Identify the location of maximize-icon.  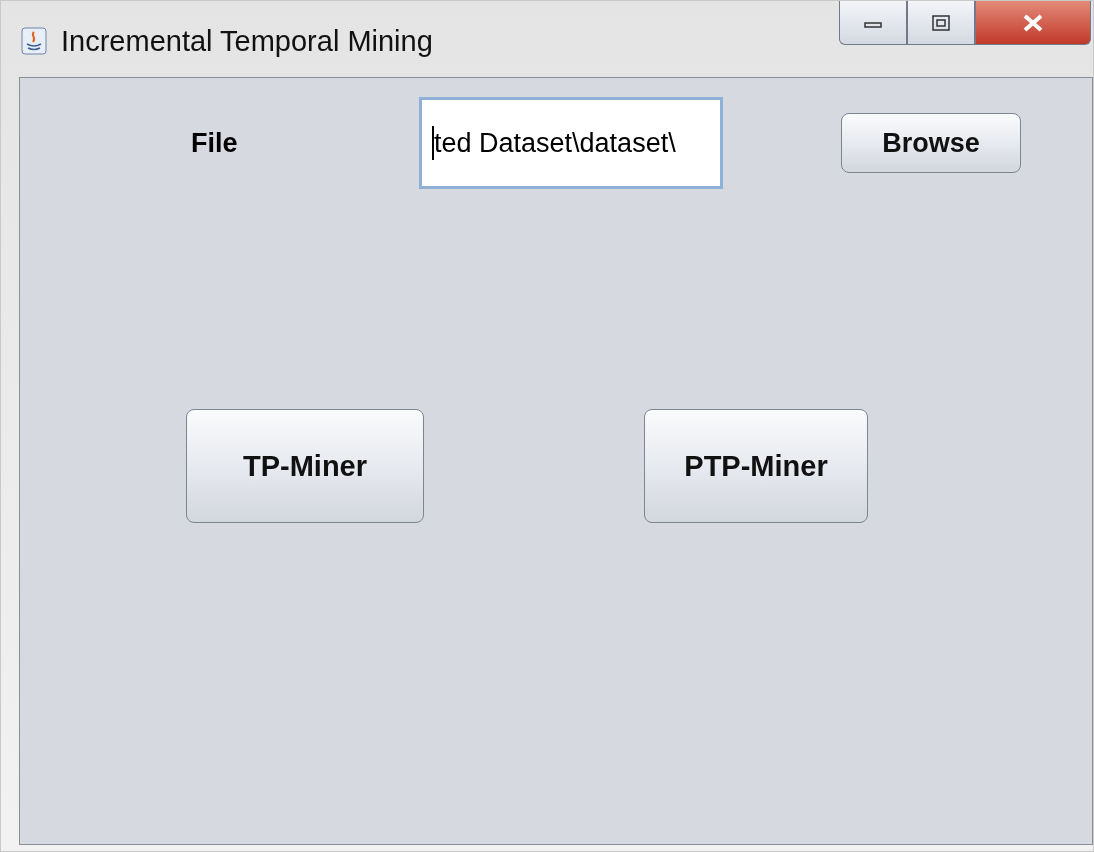
(941, 22).